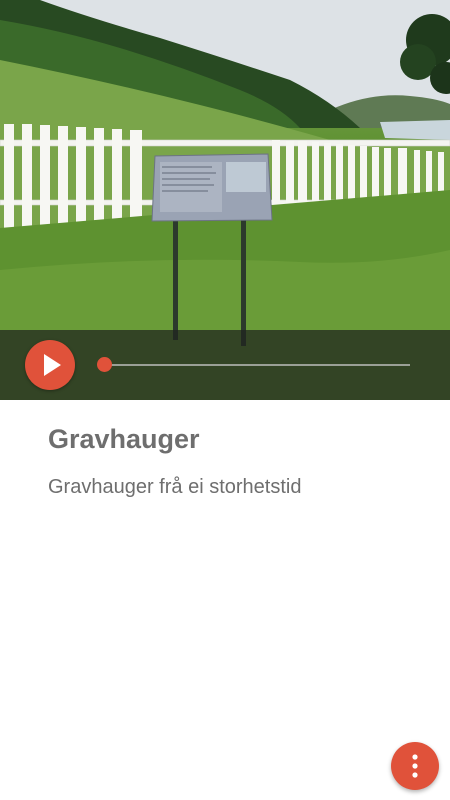 The height and width of the screenshot is (800, 450). Describe the element at coordinates (175, 487) in the screenshot. I see `story-subtitle: Gravhauger frå ei storhetstid` at that location.